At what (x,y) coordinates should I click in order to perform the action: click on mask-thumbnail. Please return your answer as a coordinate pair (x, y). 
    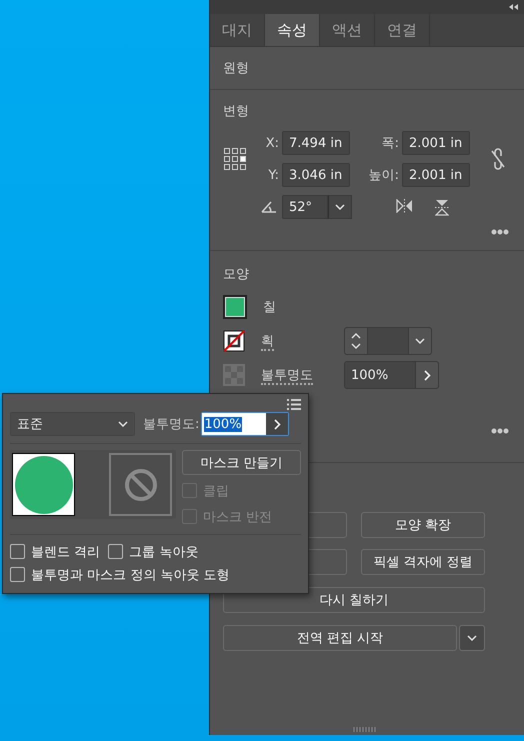
    Looking at the image, I should click on (140, 484).